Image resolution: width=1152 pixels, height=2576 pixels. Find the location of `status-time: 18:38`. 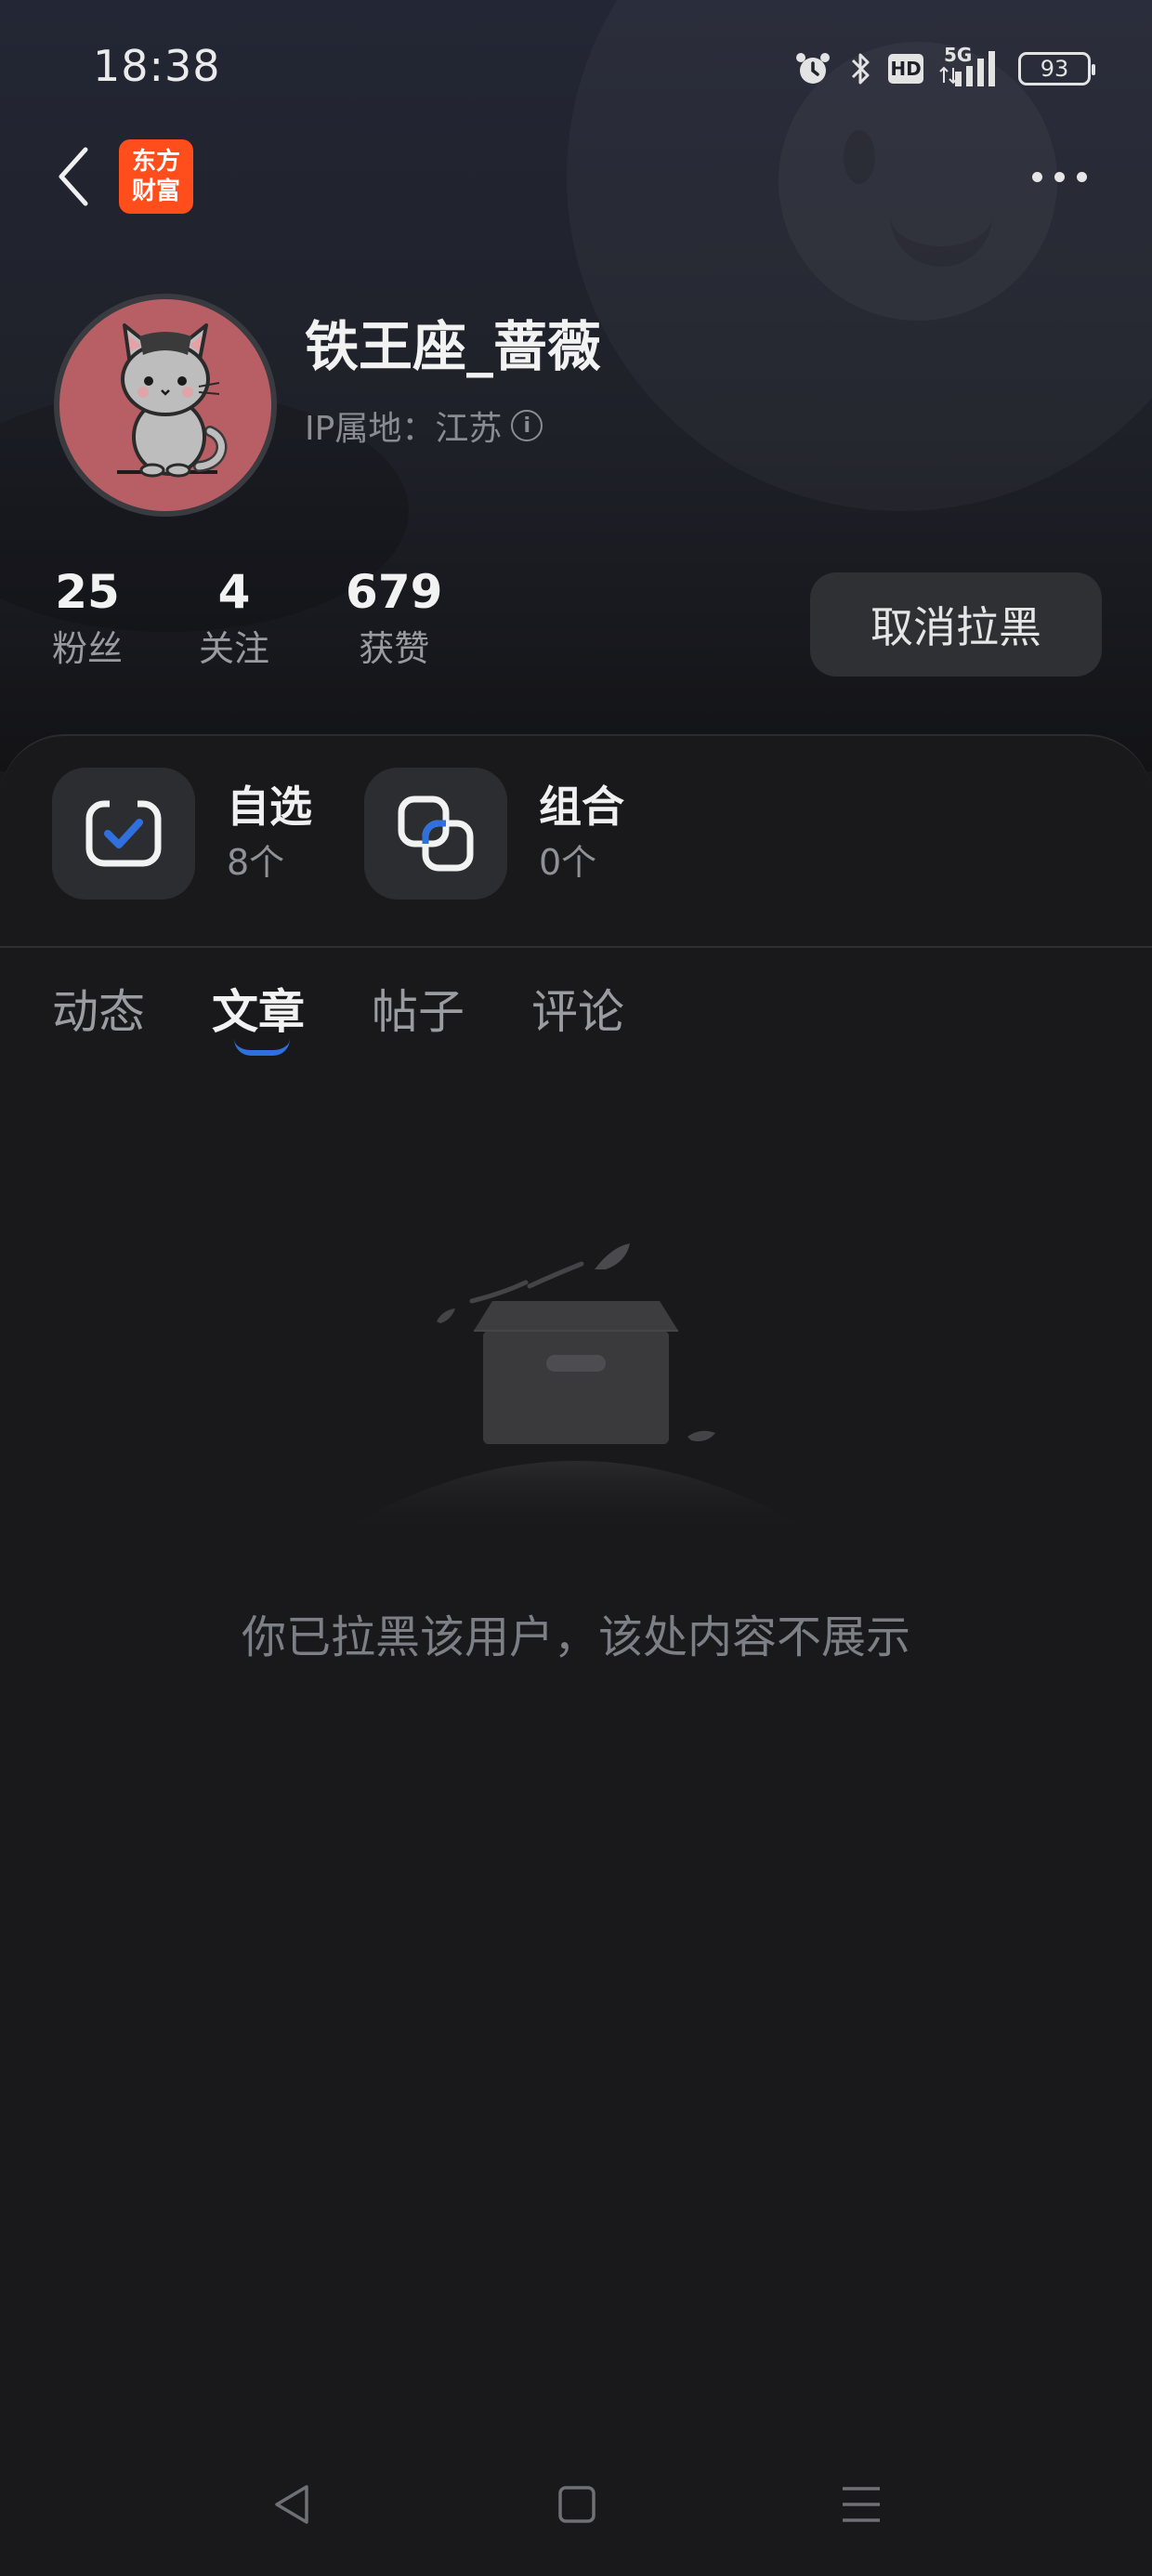

status-time: 18:38 is located at coordinates (157, 66).